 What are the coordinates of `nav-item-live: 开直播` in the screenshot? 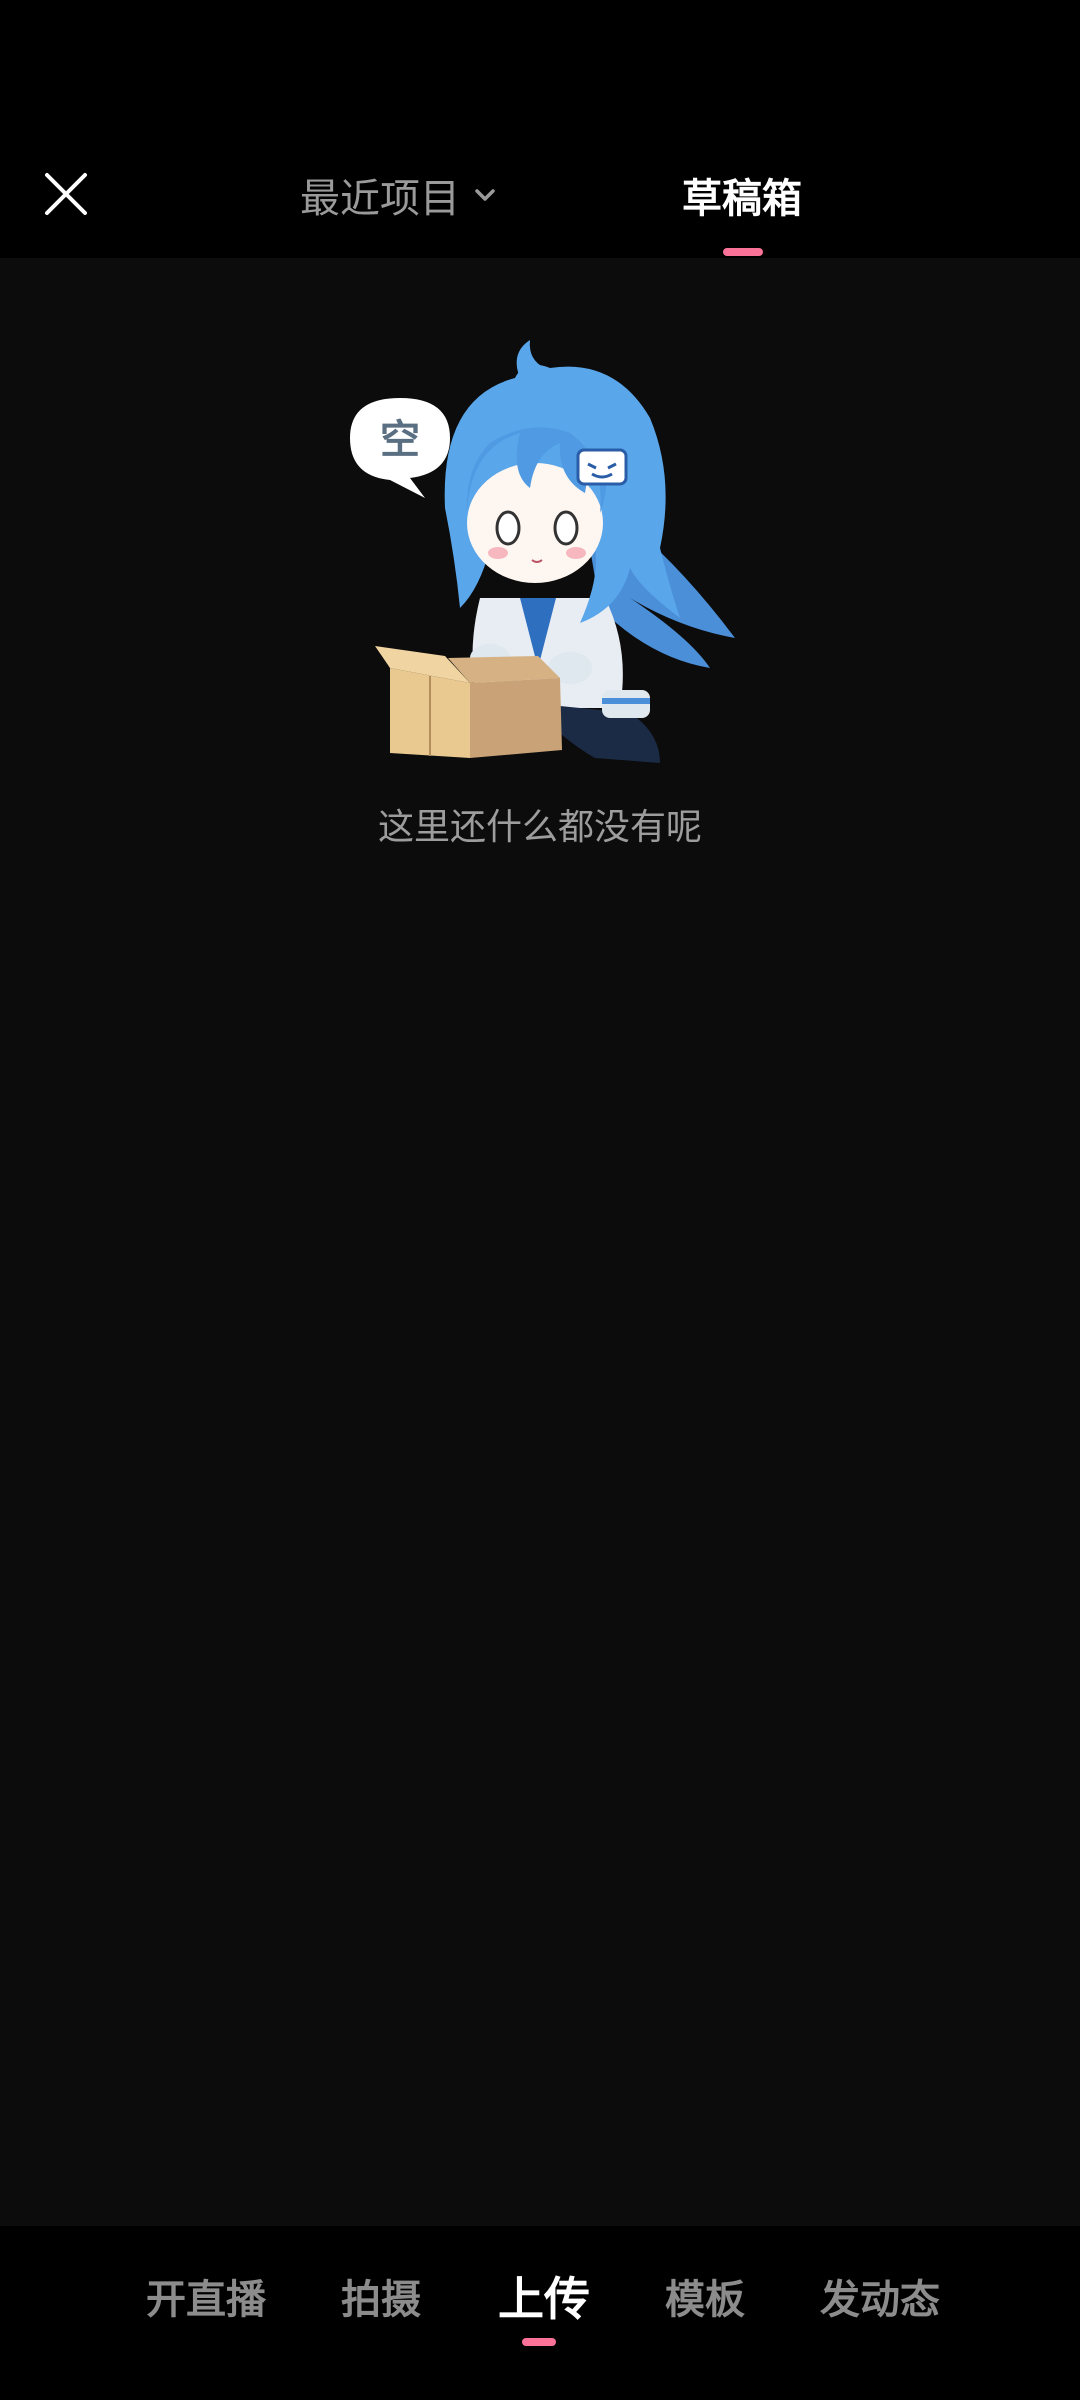 It's located at (206, 2296).